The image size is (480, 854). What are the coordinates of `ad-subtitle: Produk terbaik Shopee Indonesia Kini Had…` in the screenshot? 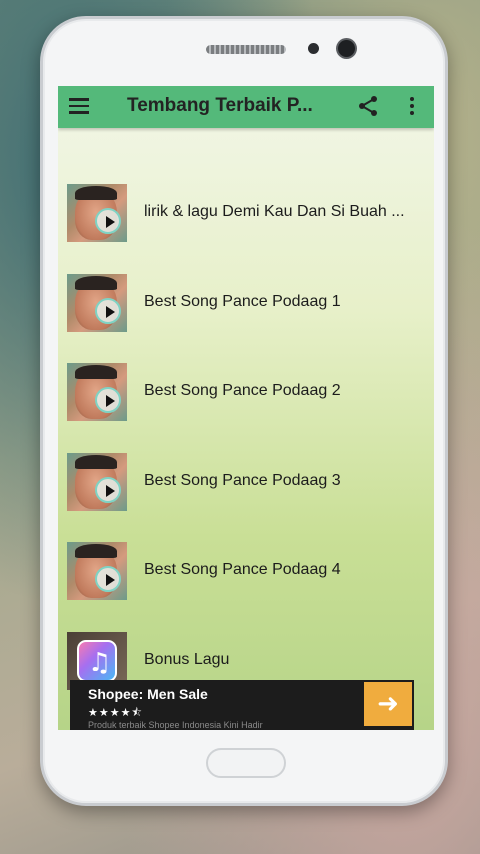 It's located at (175, 725).